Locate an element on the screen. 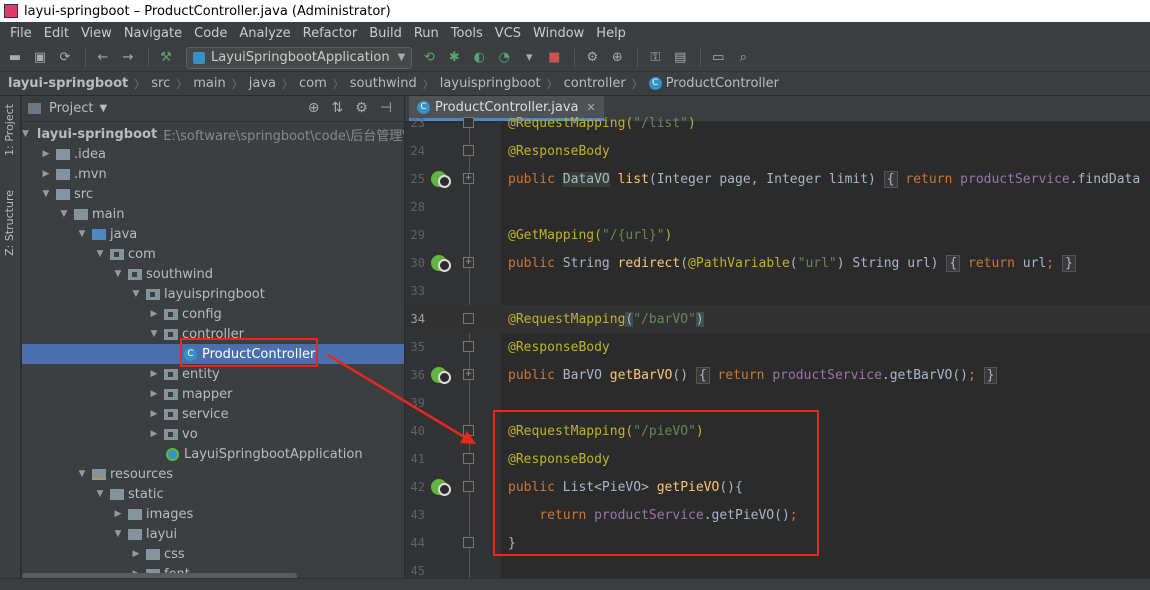 The width and height of the screenshot is (1150, 590). breadcrumb-item: src is located at coordinates (160, 83).